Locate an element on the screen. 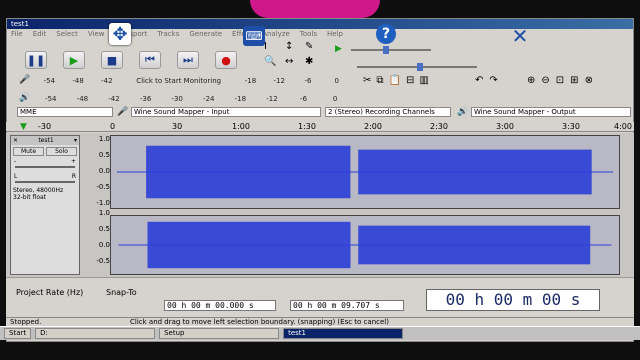 The width and height of the screenshot is (640, 360). project-rate-label: Project Rate (Hz) is located at coordinates (50, 292).